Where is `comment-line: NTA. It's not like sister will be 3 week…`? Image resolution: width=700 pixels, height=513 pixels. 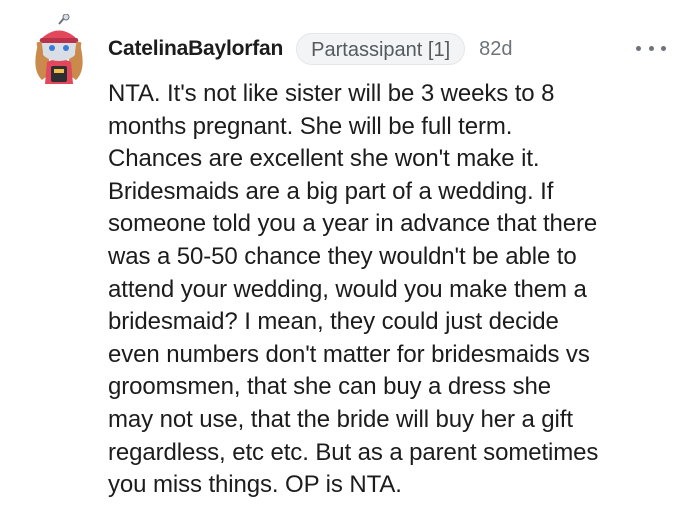
comment-line: NTA. It's not like sister will be 3 week… is located at coordinates (331, 93).